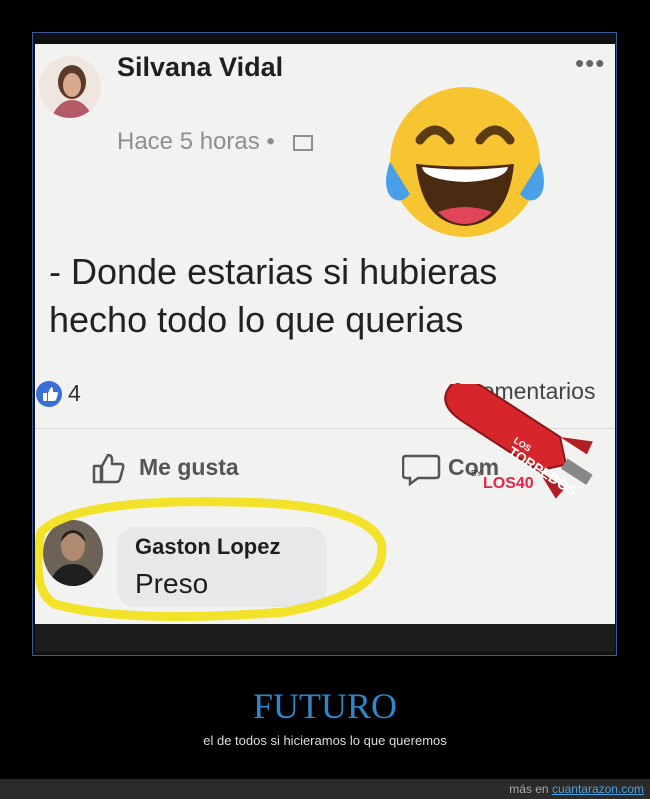 The height and width of the screenshot is (799, 650). What do you see at coordinates (189, 467) in the screenshot?
I see `like-button: Me gusta` at bounding box center [189, 467].